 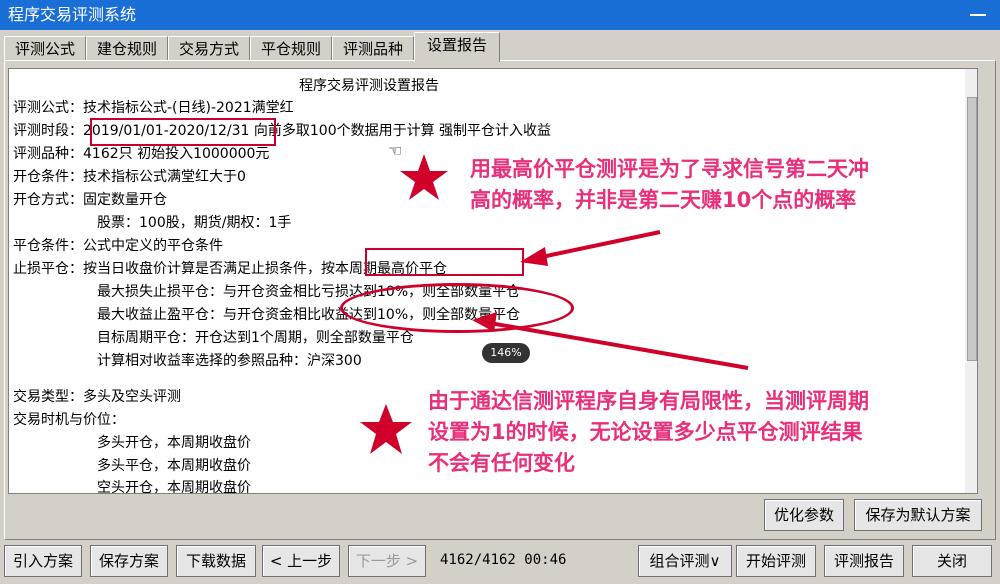 What do you see at coordinates (596, 245) in the screenshot?
I see `arrow-line` at bounding box center [596, 245].